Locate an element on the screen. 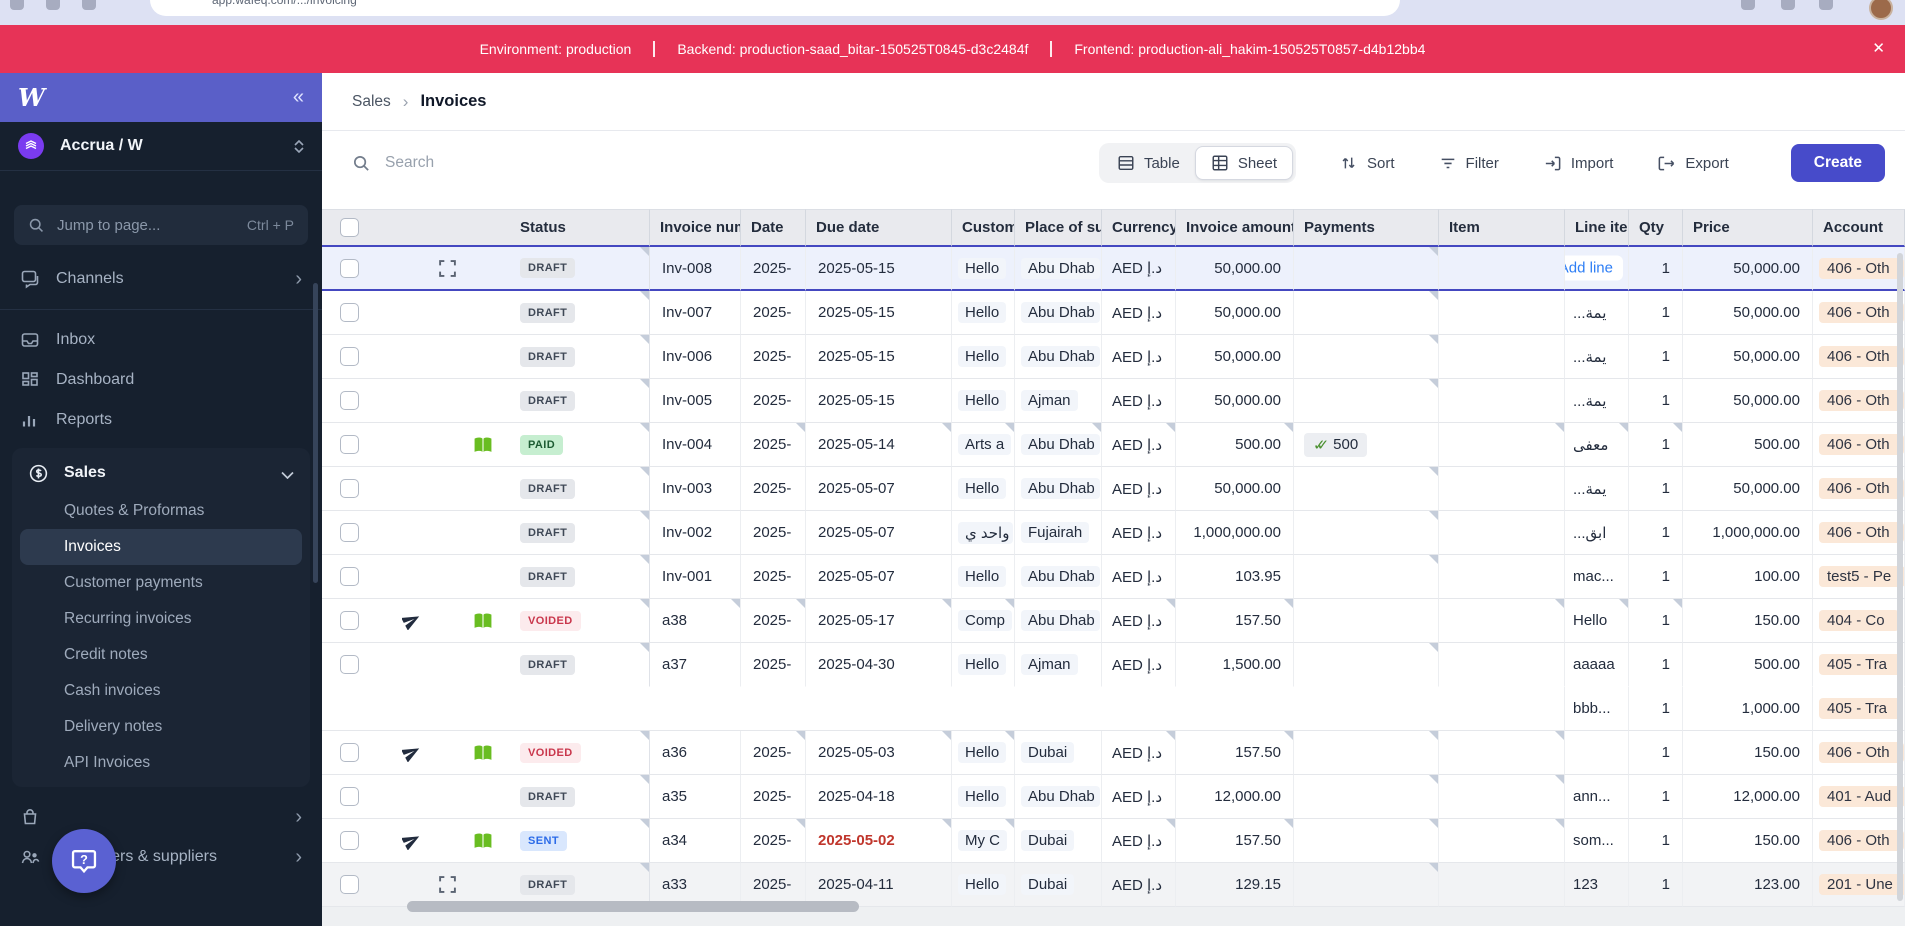 Image resolution: width=1905 pixels, height=926 pixels. sidebar-item-customers-suppliers: Customers & suppliers › is located at coordinates (161, 857).